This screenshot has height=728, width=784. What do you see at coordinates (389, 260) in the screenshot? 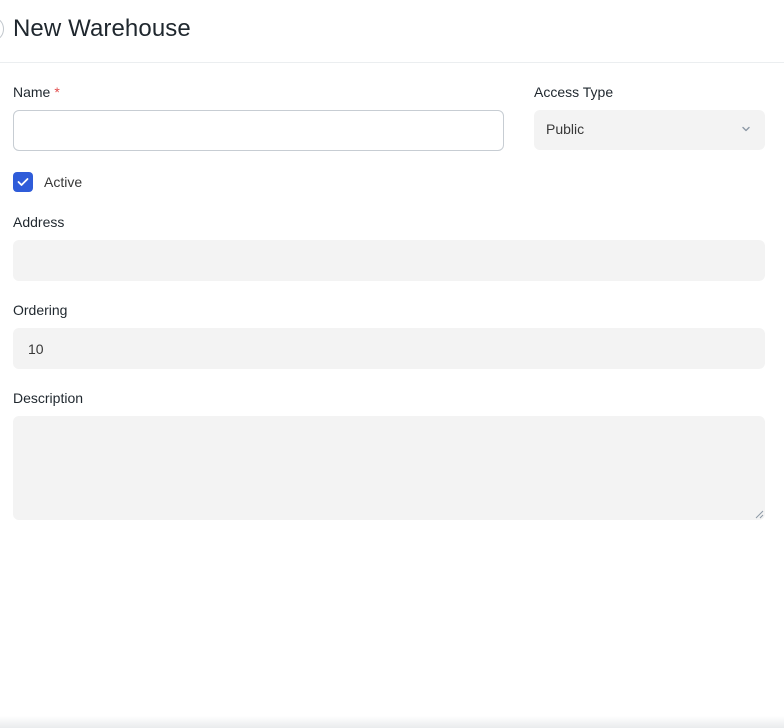
I see `address-input` at bounding box center [389, 260].